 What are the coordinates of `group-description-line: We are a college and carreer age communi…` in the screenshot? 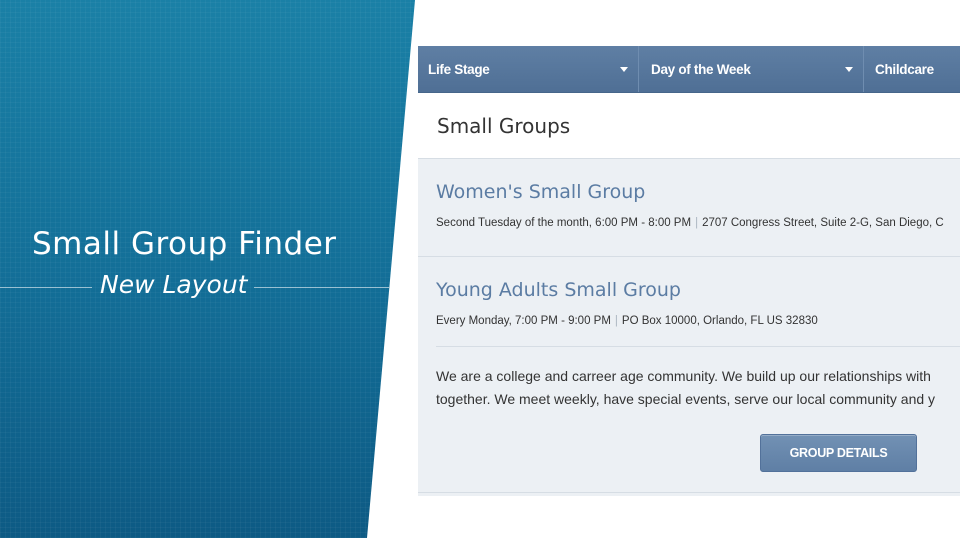 It's located at (683, 376).